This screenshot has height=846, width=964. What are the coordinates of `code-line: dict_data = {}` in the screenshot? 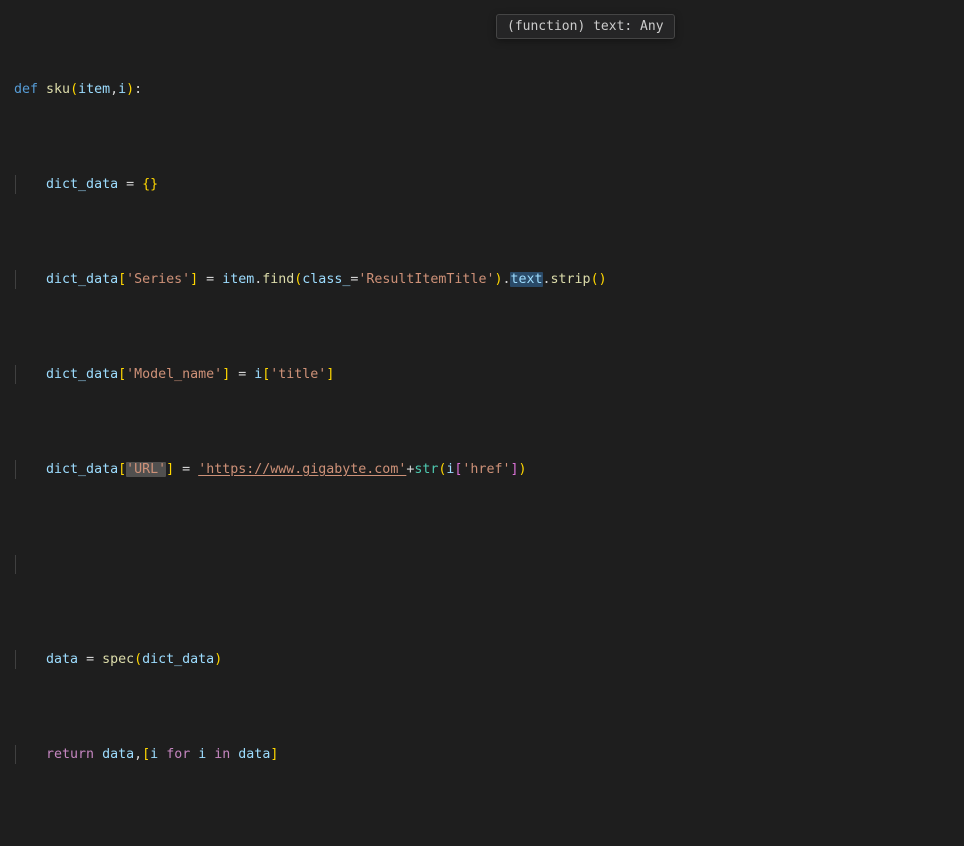 It's located at (482, 184).